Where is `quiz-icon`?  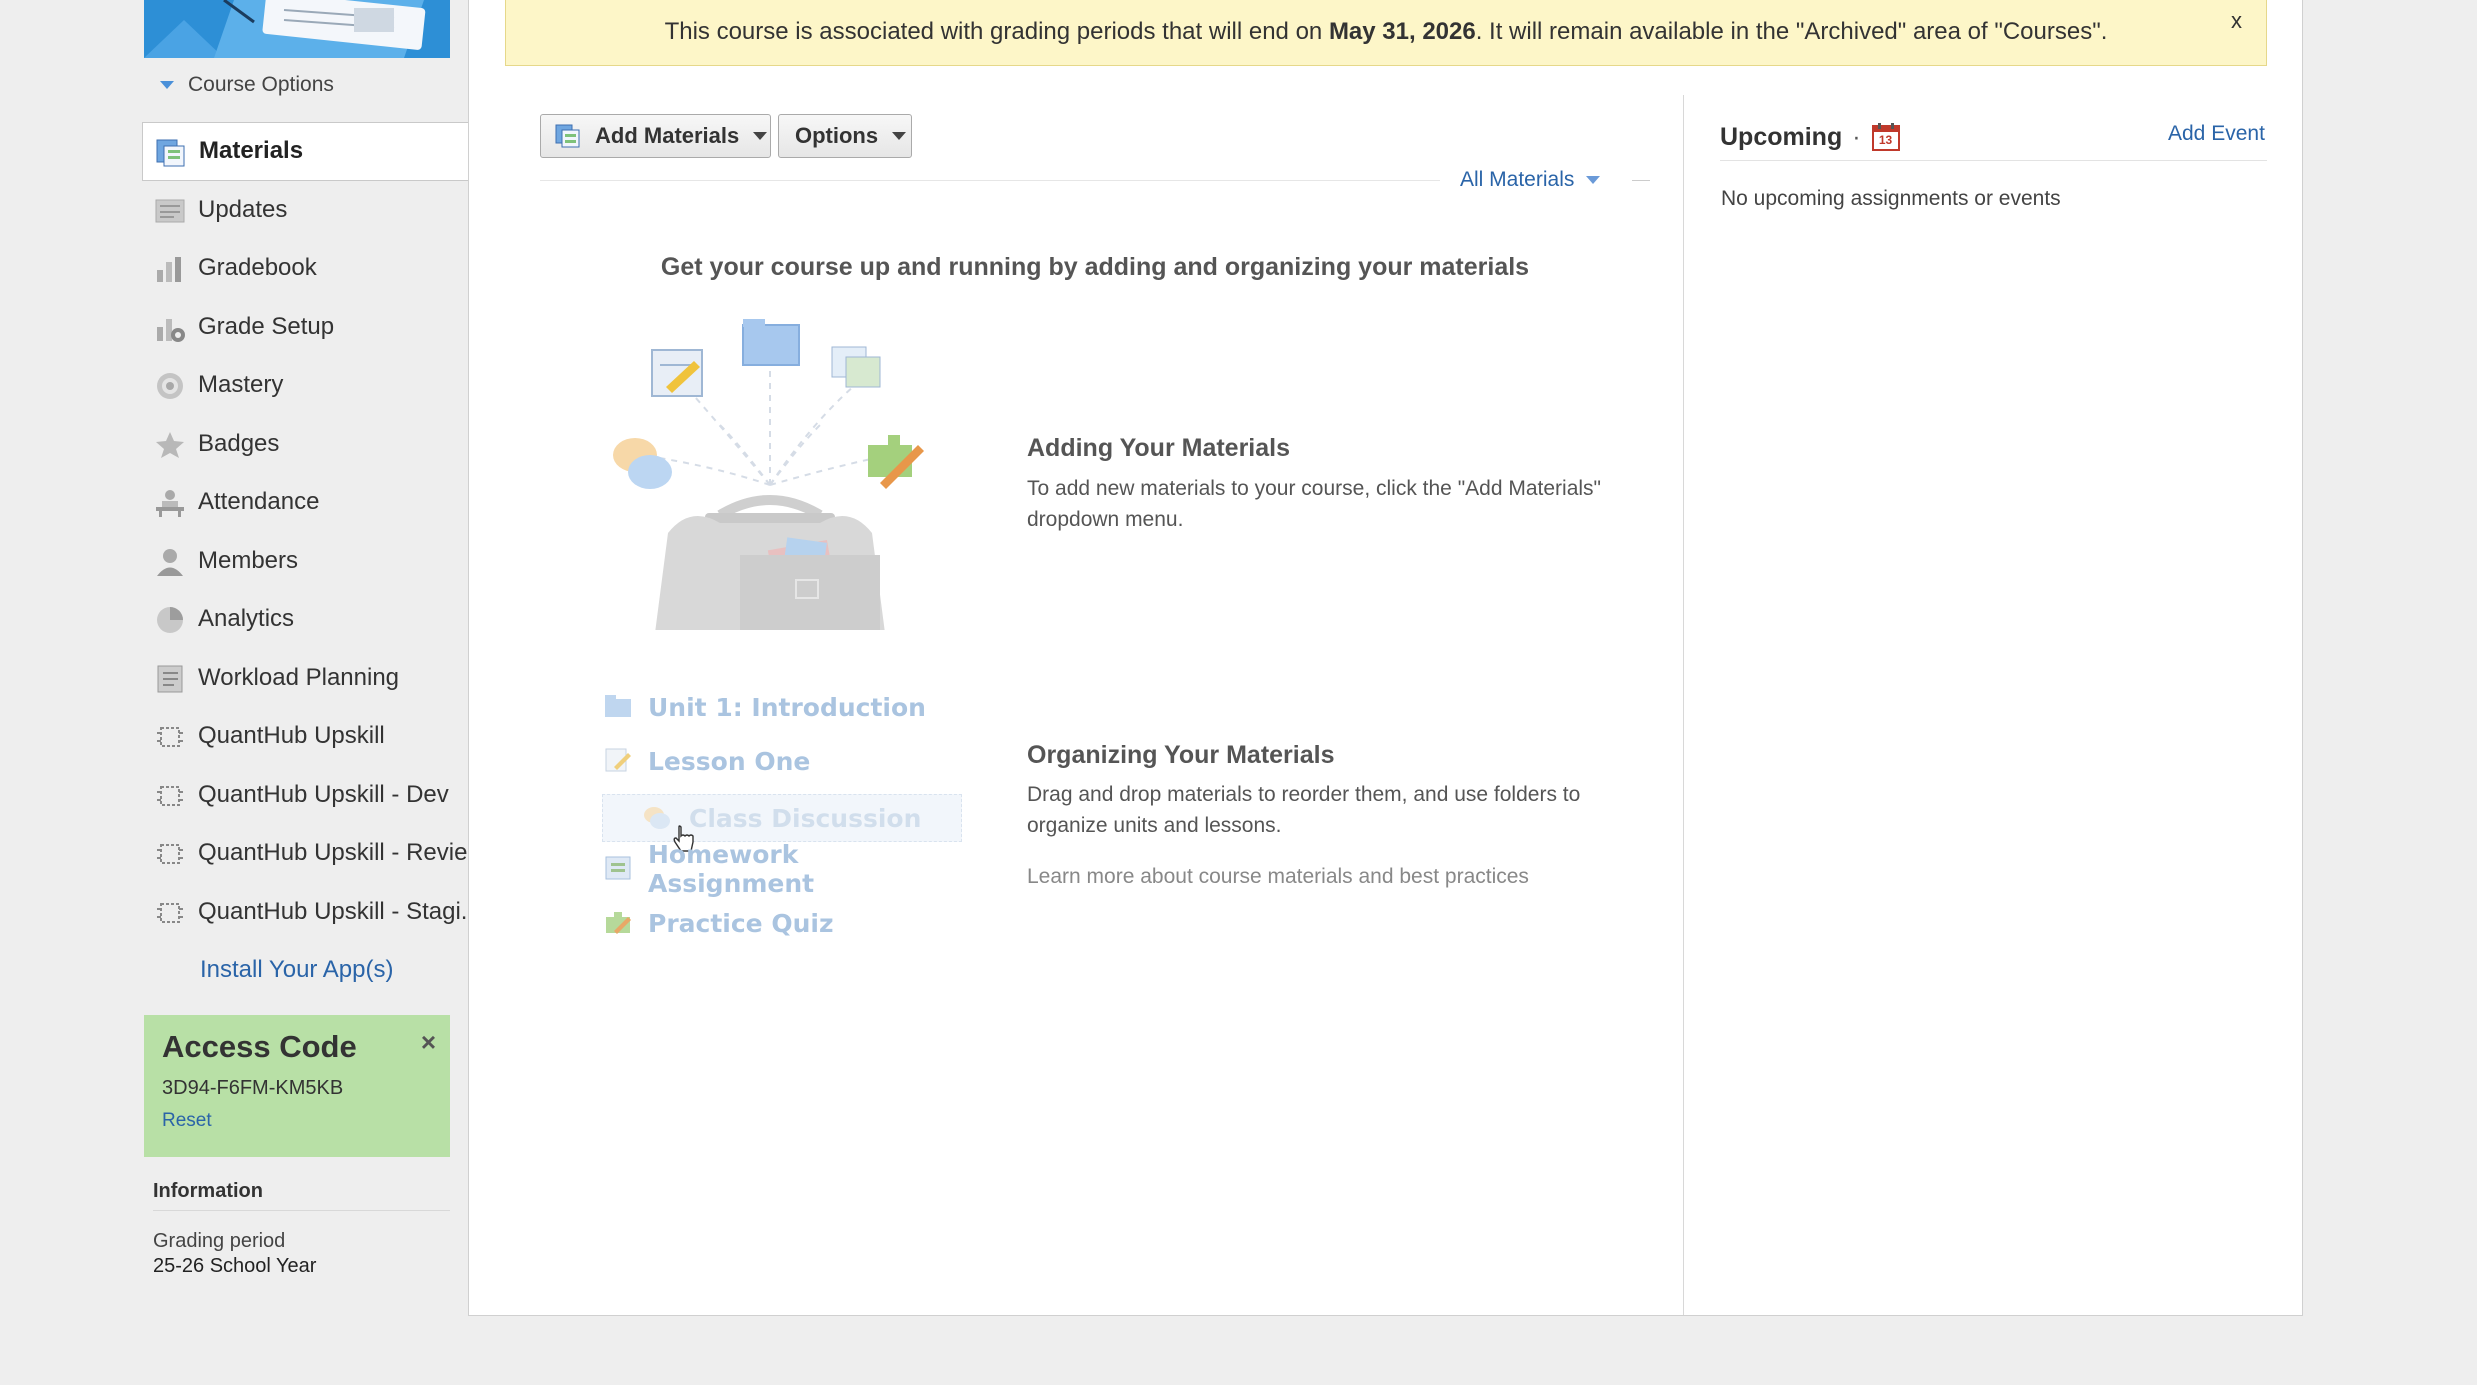
quiz-icon is located at coordinates (618, 923).